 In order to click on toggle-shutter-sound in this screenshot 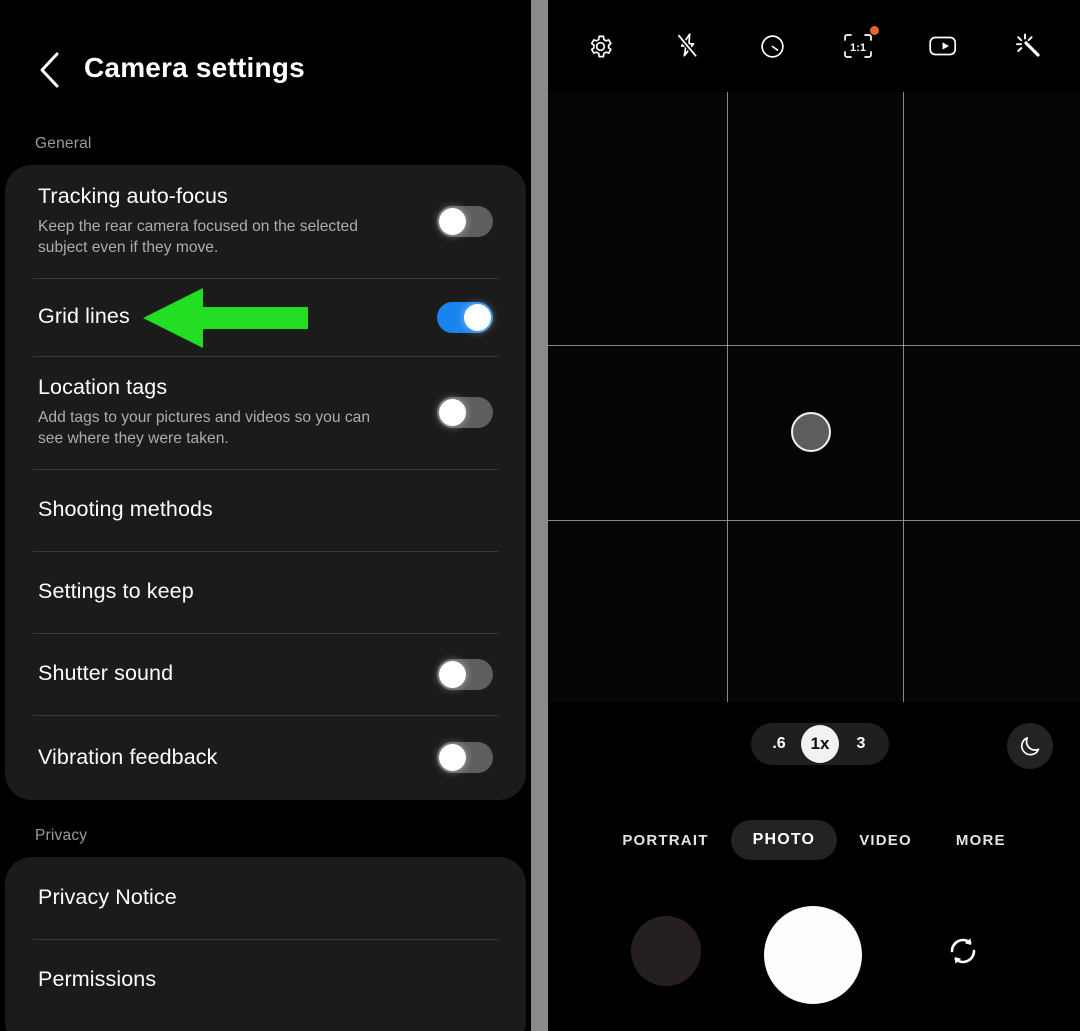, I will do `click(465, 674)`.